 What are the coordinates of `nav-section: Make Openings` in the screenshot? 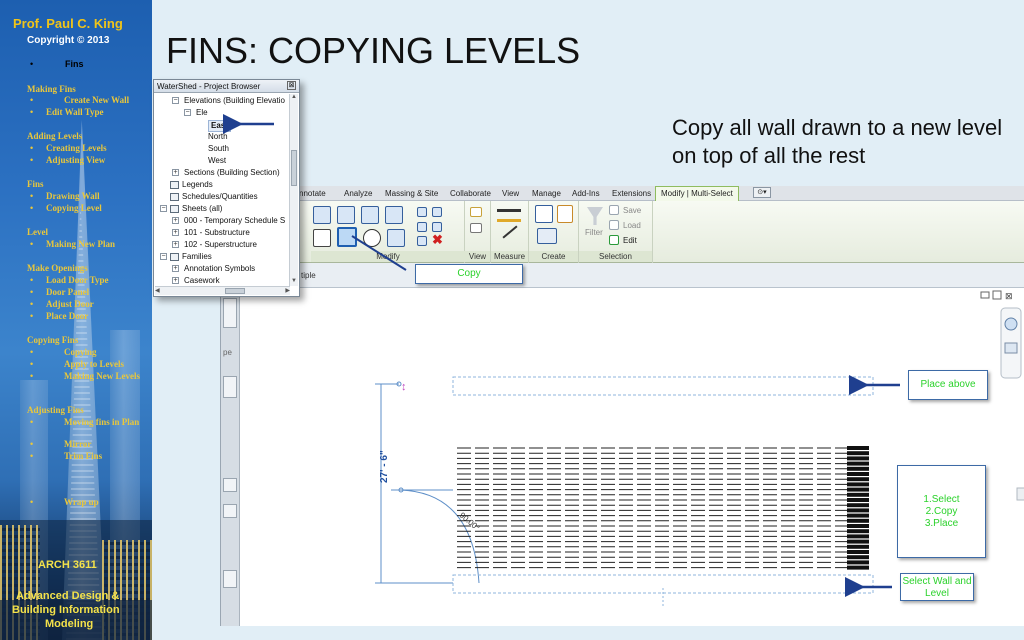 It's located at (57, 268).